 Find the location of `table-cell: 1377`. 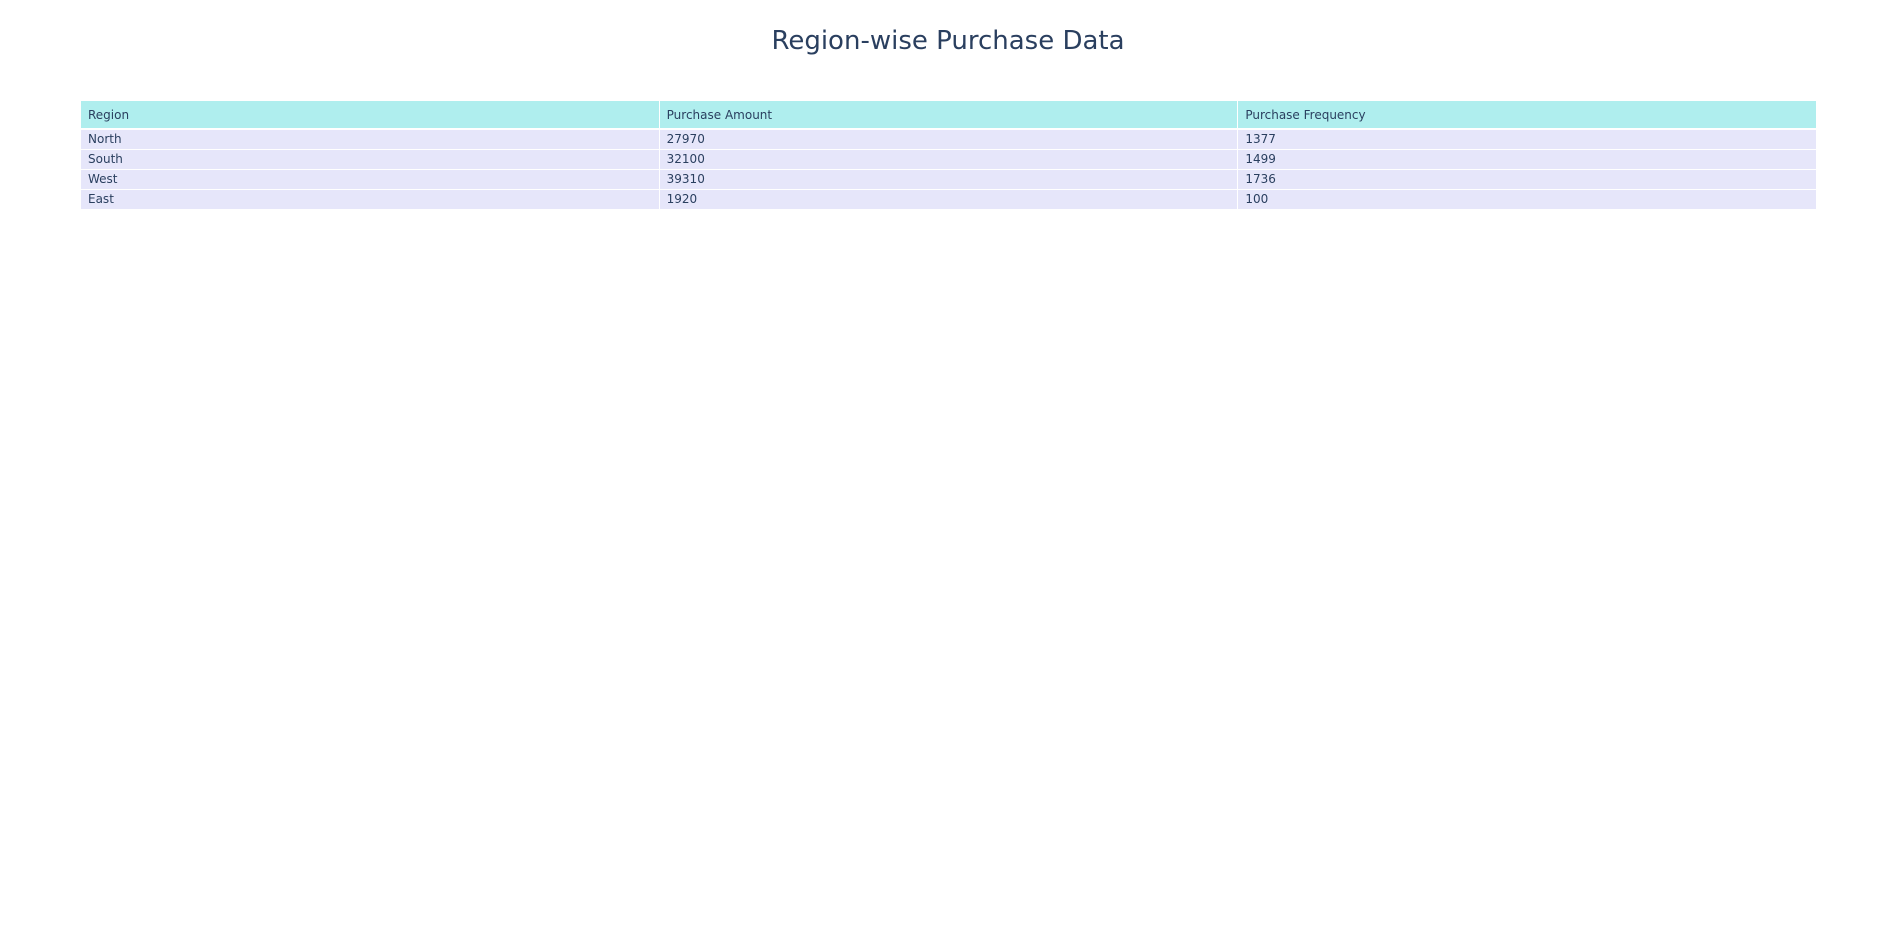

table-cell: 1377 is located at coordinates (1527, 139).